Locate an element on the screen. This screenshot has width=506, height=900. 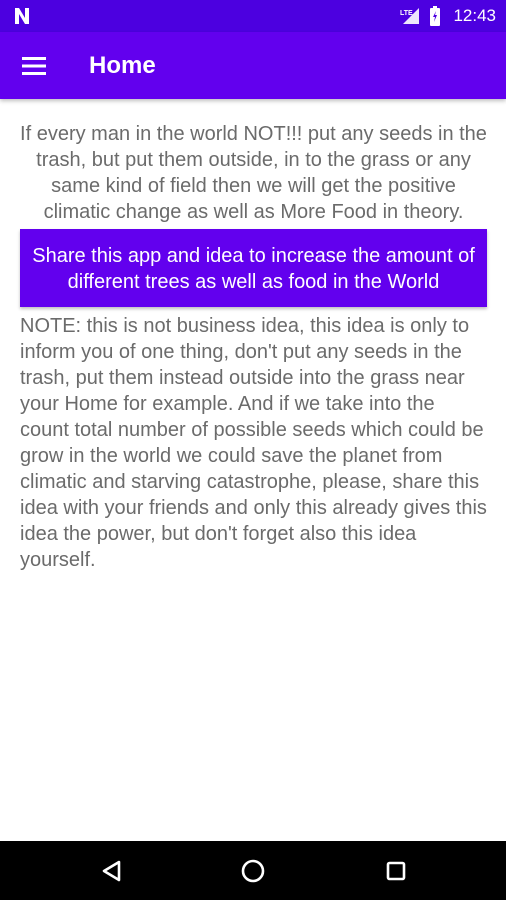
battery-icon is located at coordinates (435, 16).